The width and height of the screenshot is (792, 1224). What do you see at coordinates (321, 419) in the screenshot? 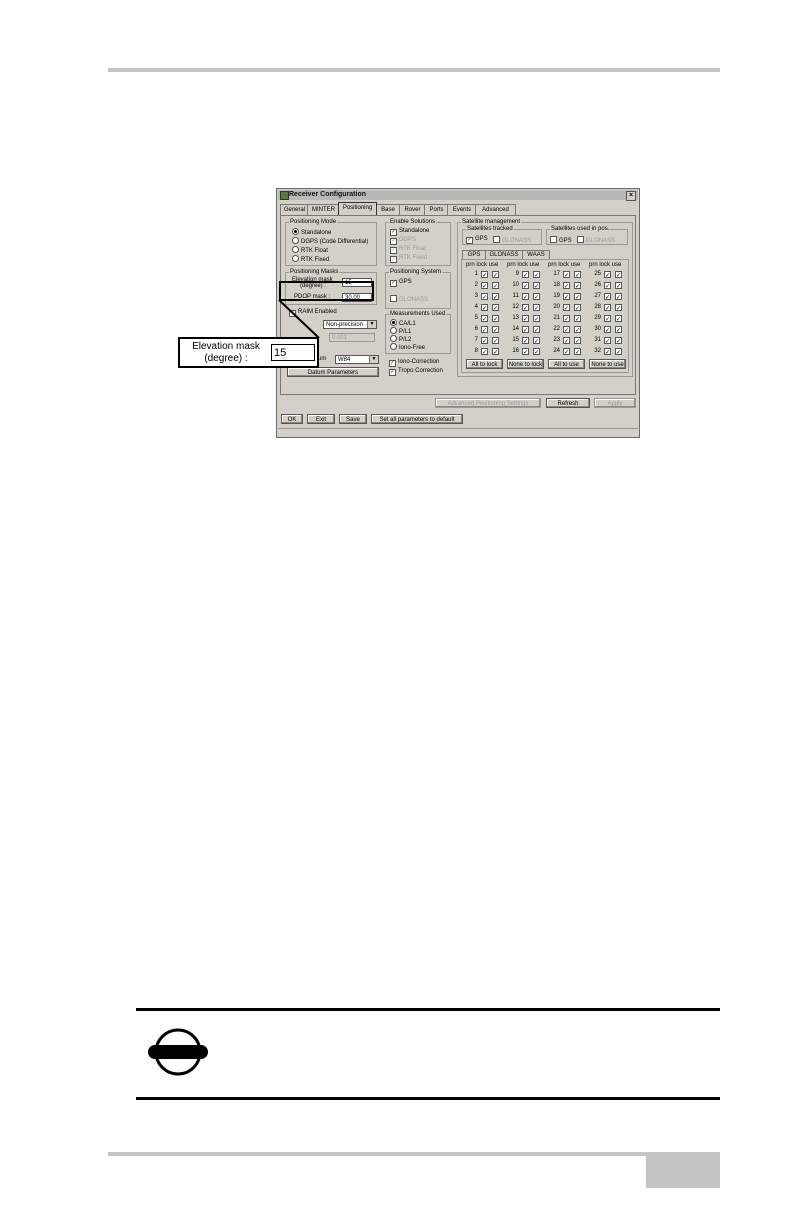
I see `exit-button: Exit` at bounding box center [321, 419].